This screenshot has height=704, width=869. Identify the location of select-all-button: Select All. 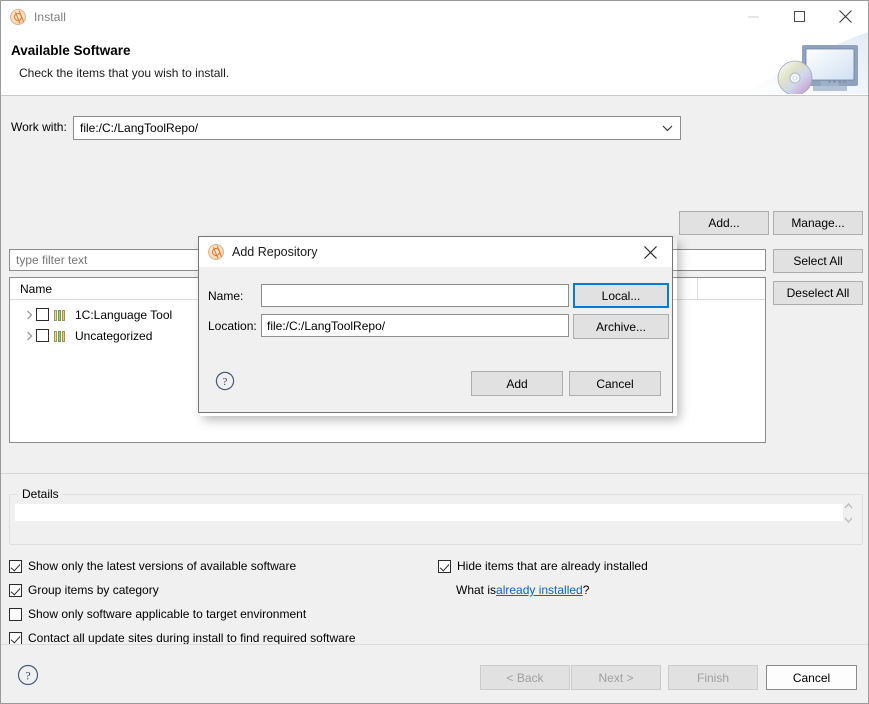
(818, 261).